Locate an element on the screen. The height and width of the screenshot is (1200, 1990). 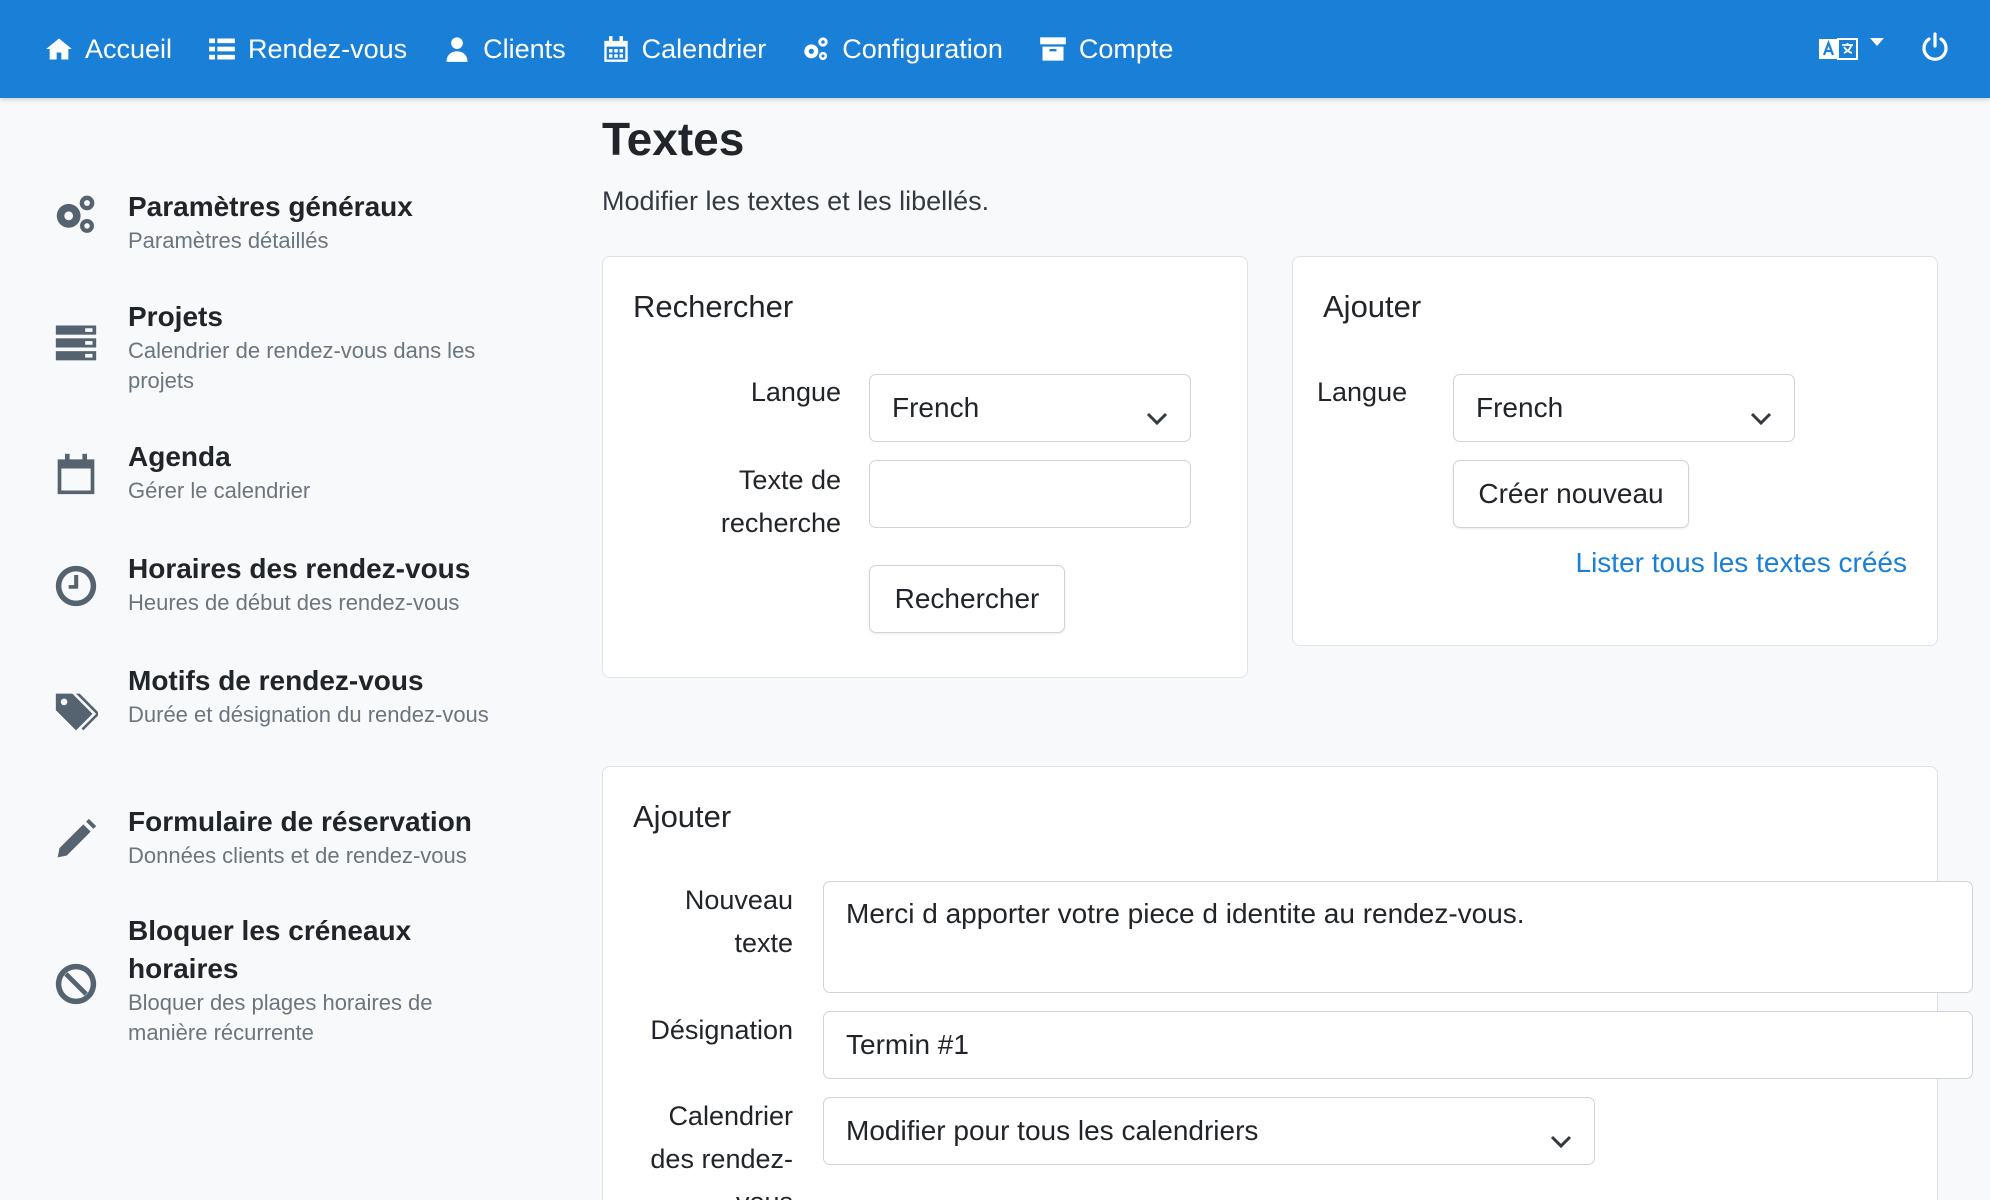
server-icon is located at coordinates (76, 342).